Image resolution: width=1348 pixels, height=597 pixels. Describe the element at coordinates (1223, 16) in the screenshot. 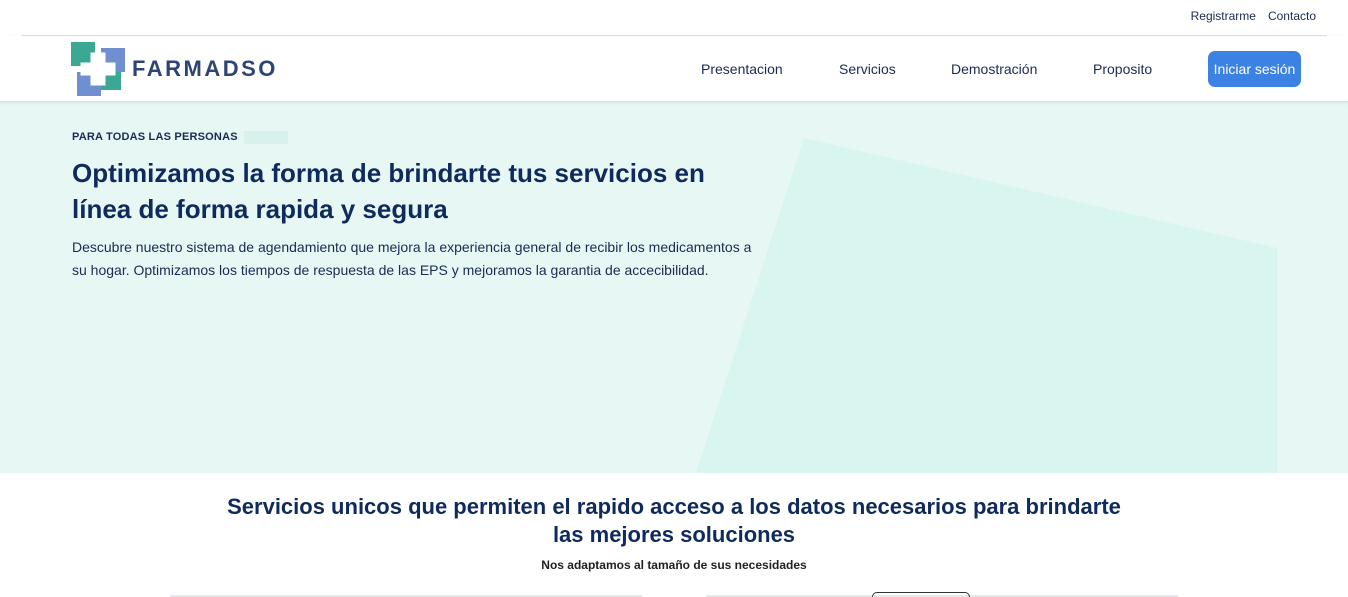

I see `register-link: Registrarme` at that location.